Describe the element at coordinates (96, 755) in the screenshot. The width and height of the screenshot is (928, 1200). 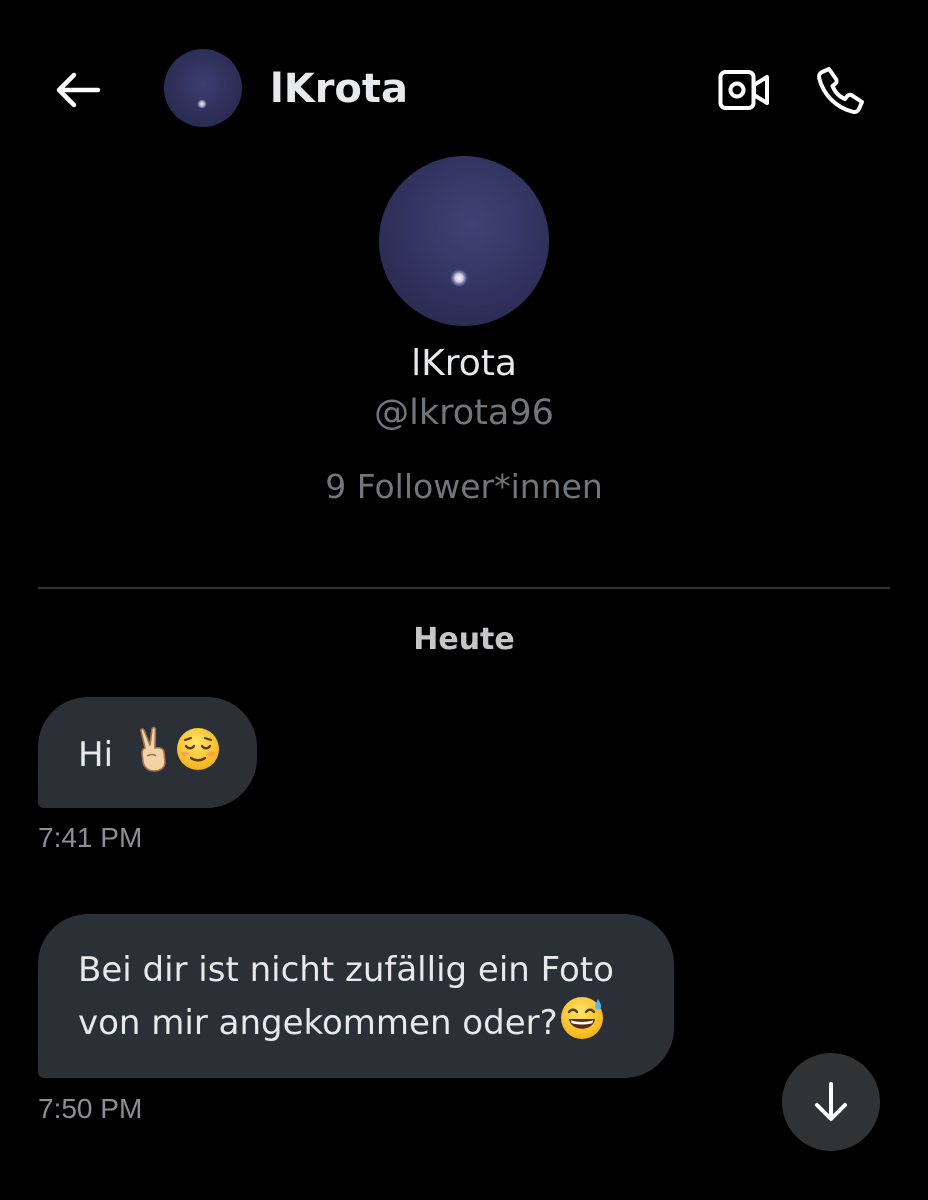
I see `message-text: Hi` at that location.